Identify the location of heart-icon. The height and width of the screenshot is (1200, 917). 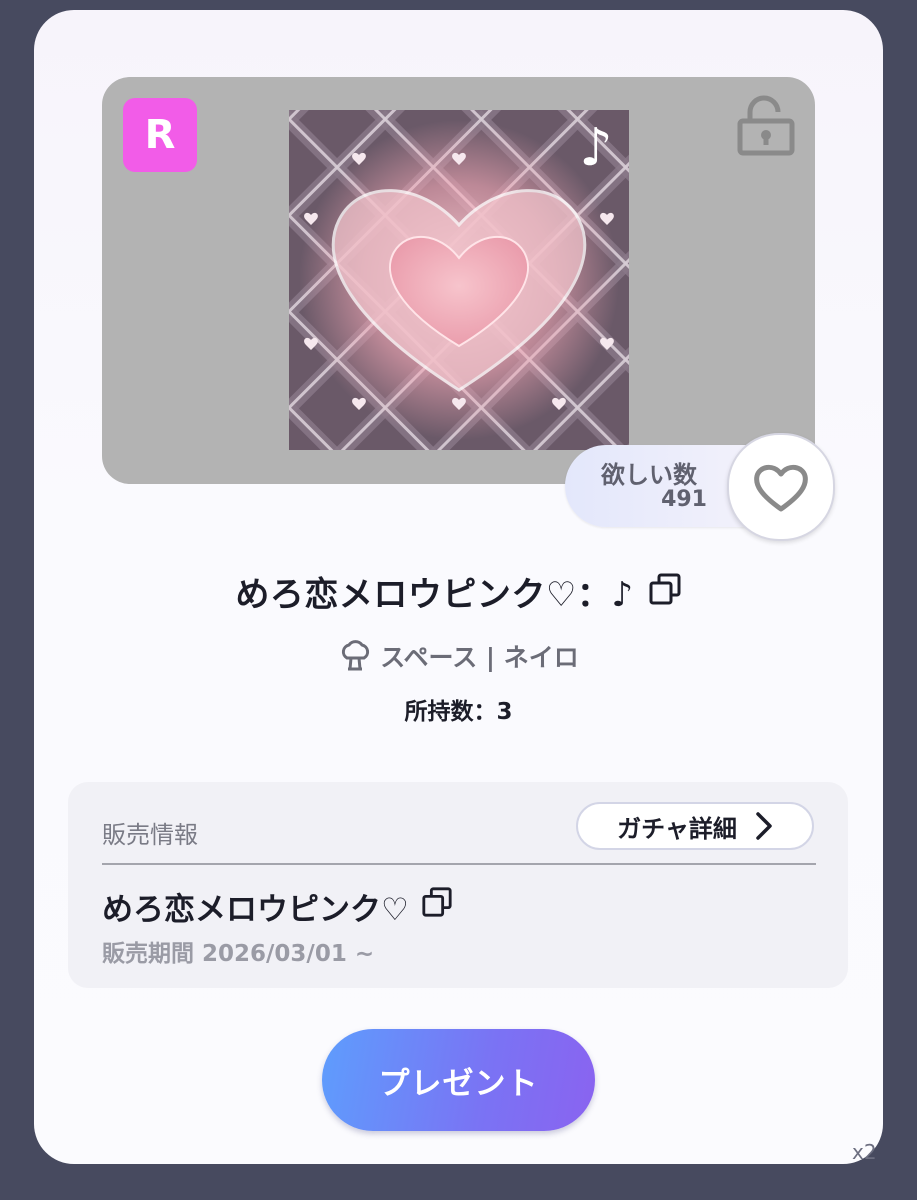
(781, 488).